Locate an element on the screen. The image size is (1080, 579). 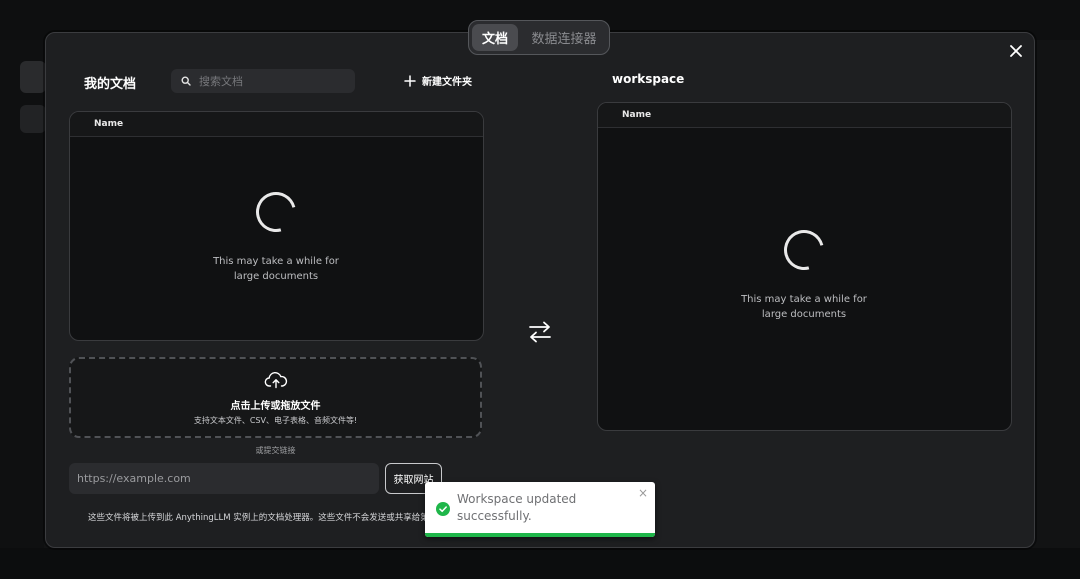
tab-data-connectors: 数据连接器 is located at coordinates (564, 37).